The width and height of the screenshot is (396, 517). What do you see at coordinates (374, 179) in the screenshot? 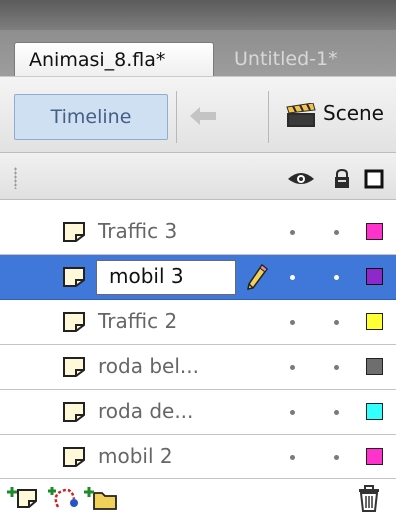
I see `outline-icon` at bounding box center [374, 179].